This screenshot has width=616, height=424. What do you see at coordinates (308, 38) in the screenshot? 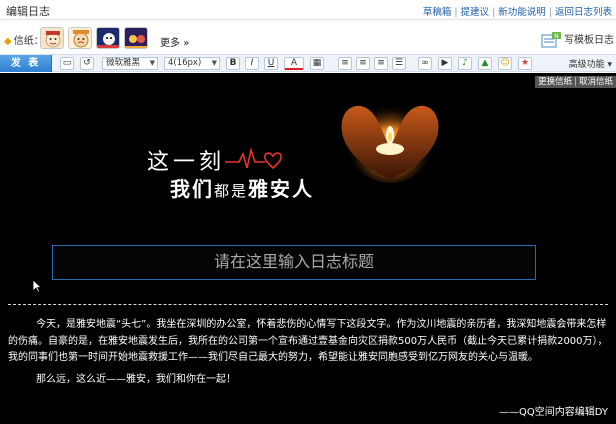
I see `stationery-row: ◆ 信纸： 更多 » N 写模板日志` at bounding box center [308, 38].